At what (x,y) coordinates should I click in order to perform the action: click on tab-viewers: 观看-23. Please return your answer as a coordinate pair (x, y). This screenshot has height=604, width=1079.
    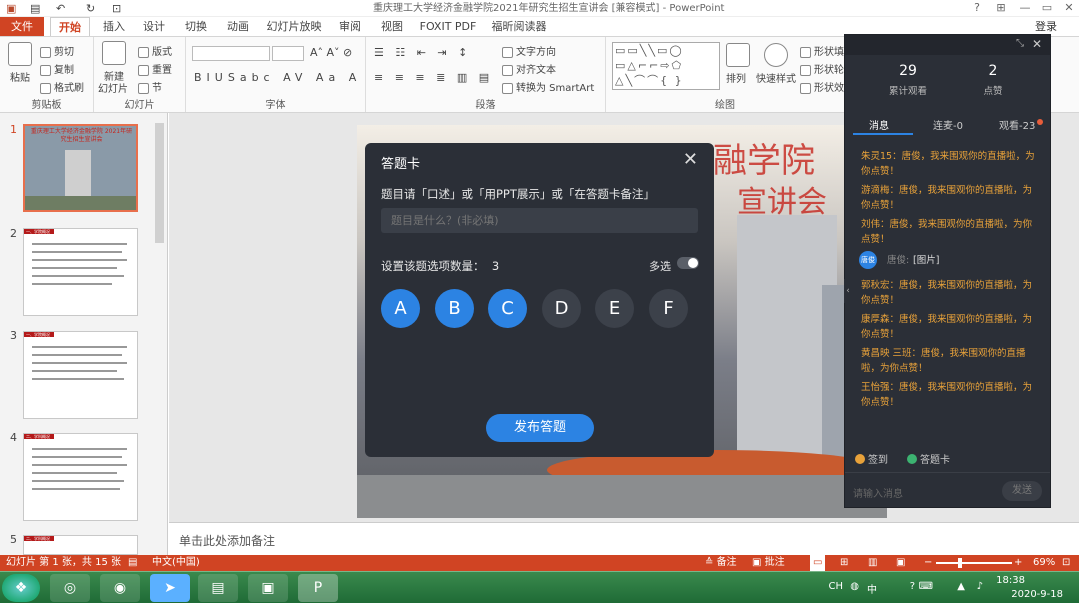
    Looking at the image, I should click on (1017, 124).